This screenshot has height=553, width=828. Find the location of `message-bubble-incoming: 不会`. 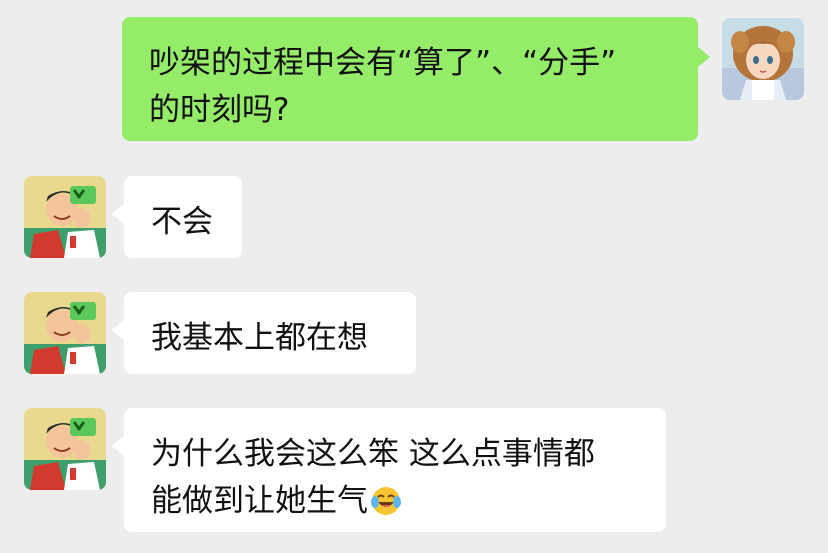

message-bubble-incoming: 不会 is located at coordinates (177, 217).